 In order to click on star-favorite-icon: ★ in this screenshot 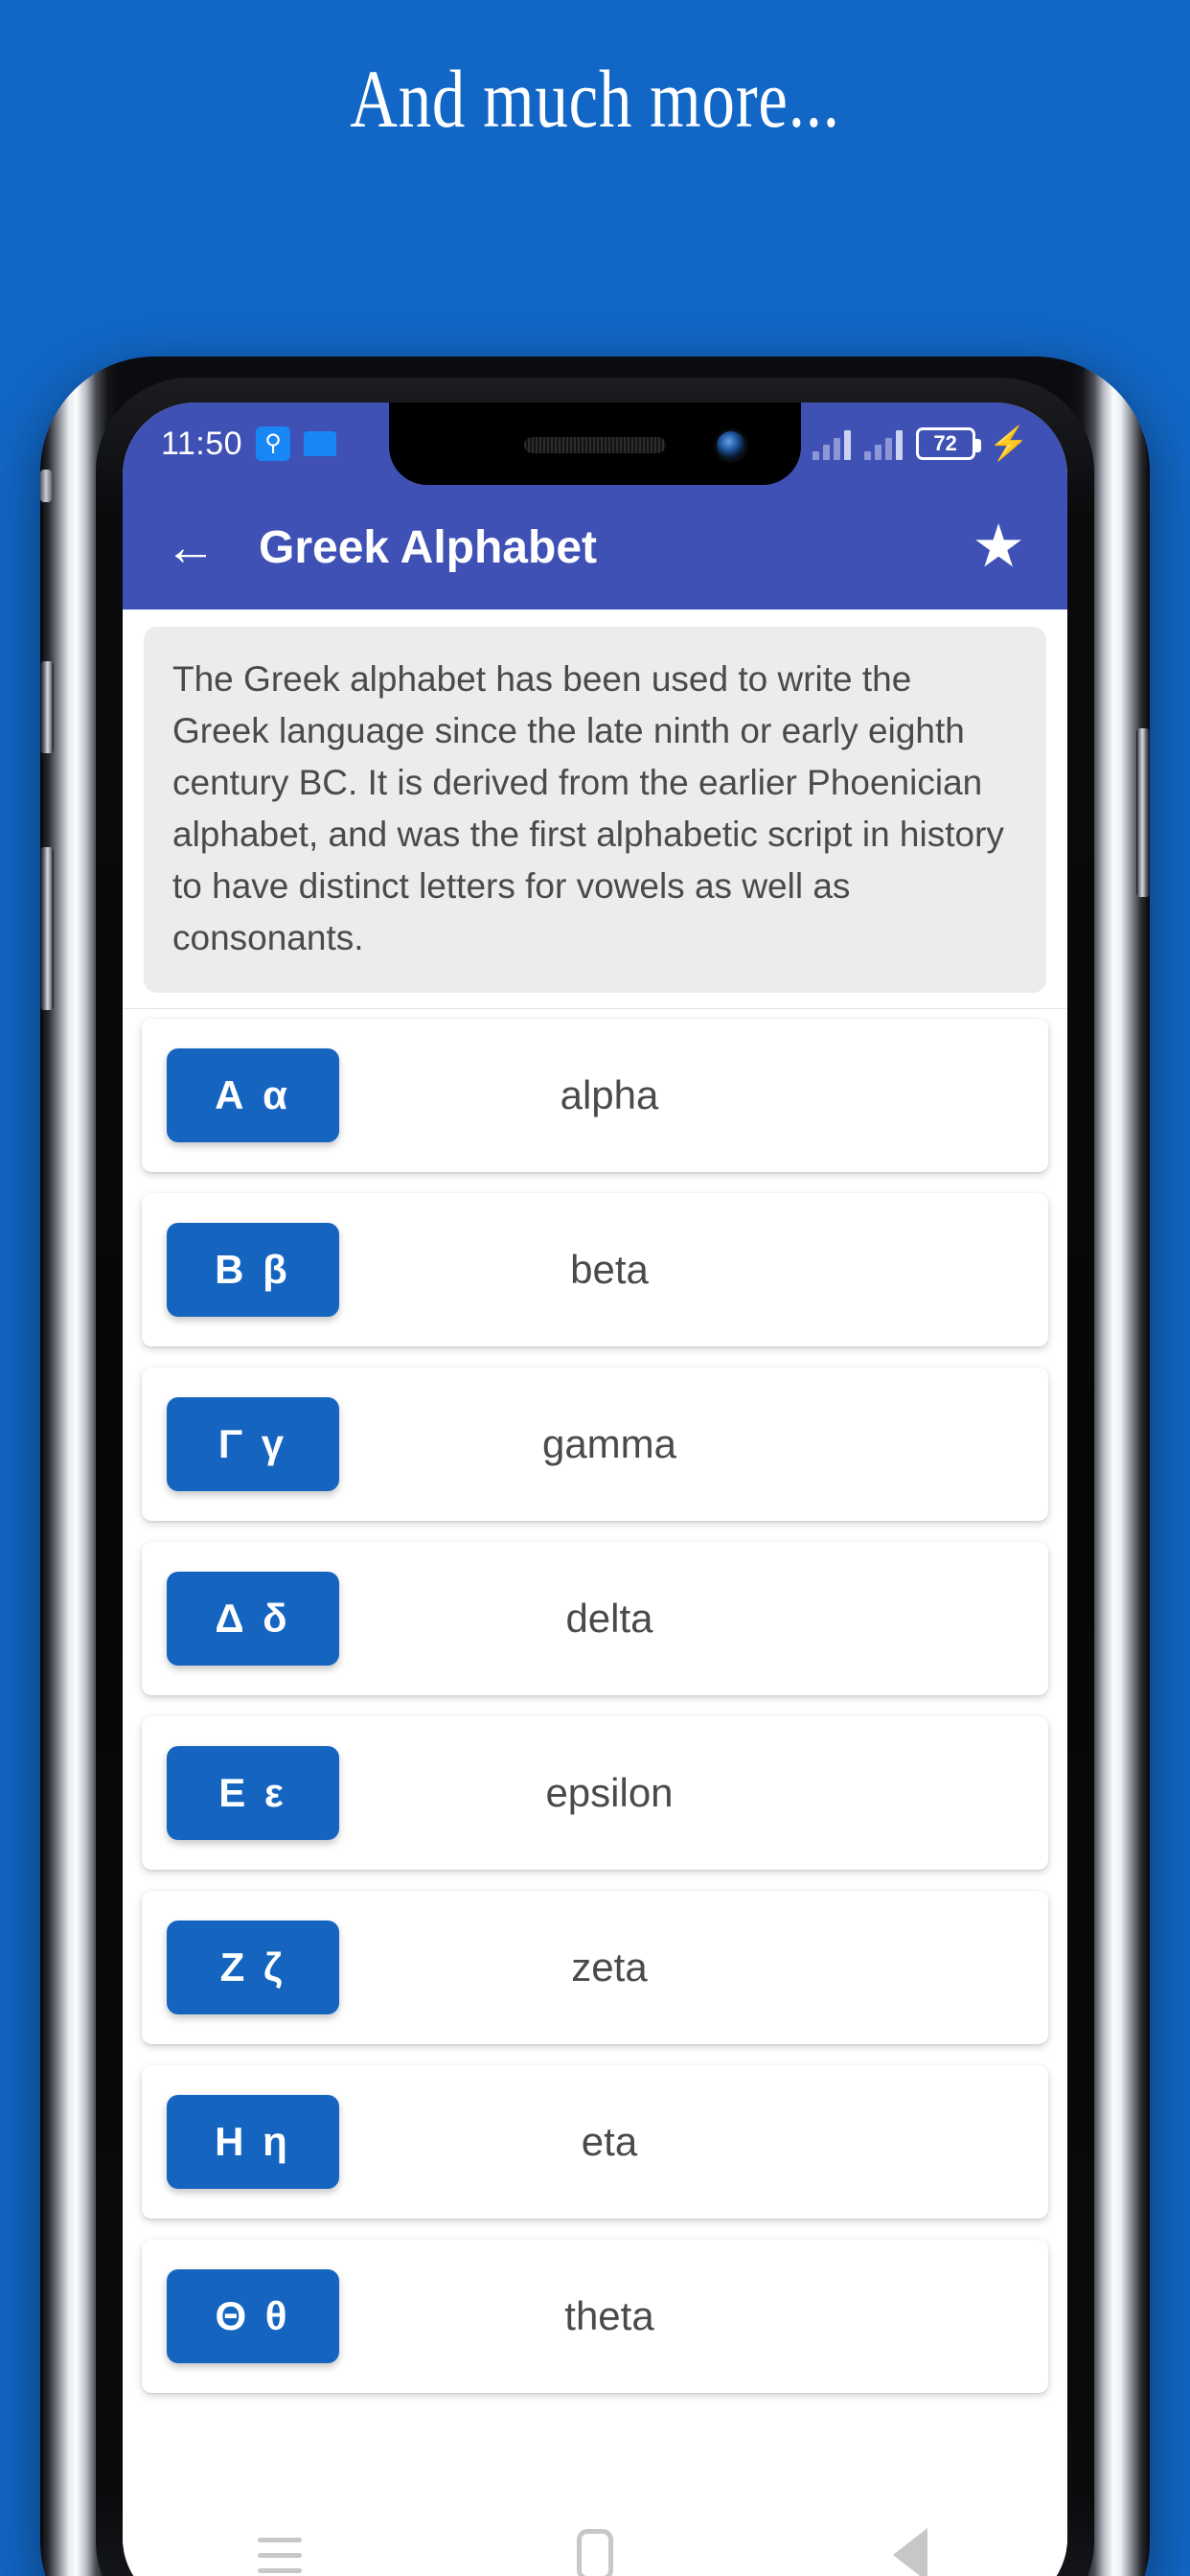, I will do `click(999, 548)`.